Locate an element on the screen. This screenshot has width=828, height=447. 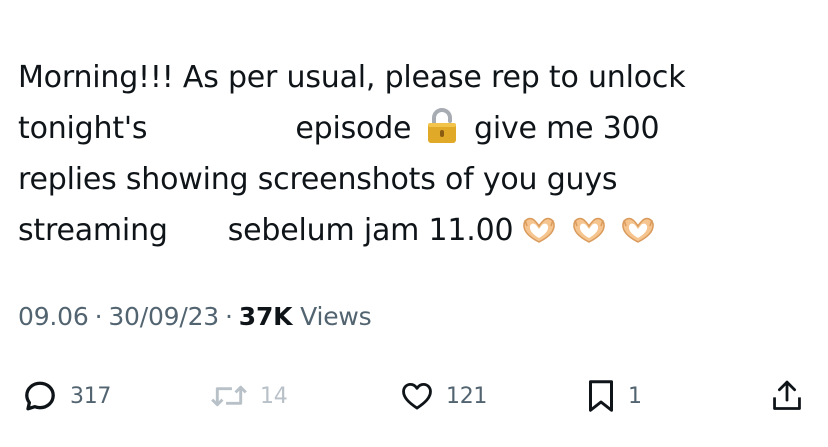
like-button: 121 is located at coordinates (443, 396).